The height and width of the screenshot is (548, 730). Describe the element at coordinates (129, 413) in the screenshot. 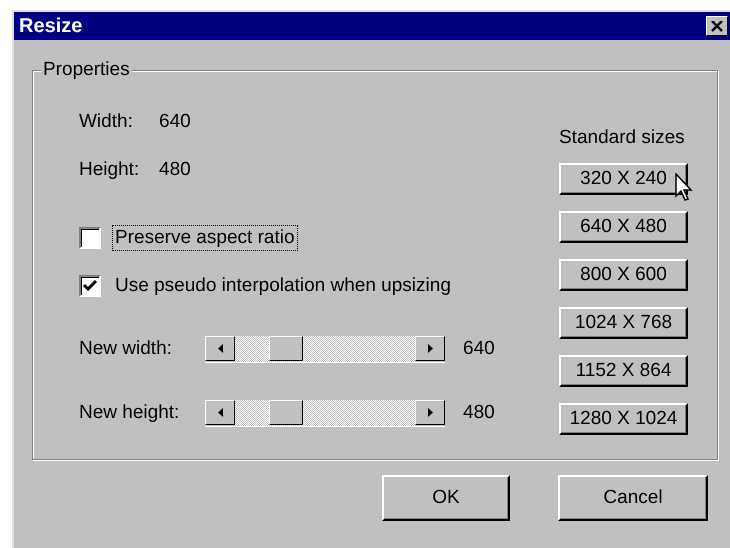

I see `slider-label: New height:` at that location.